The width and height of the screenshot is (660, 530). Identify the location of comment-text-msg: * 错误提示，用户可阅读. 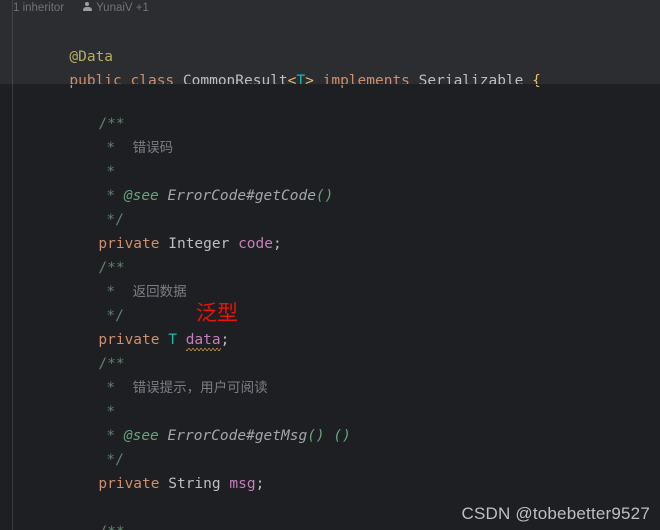
(160, 374).